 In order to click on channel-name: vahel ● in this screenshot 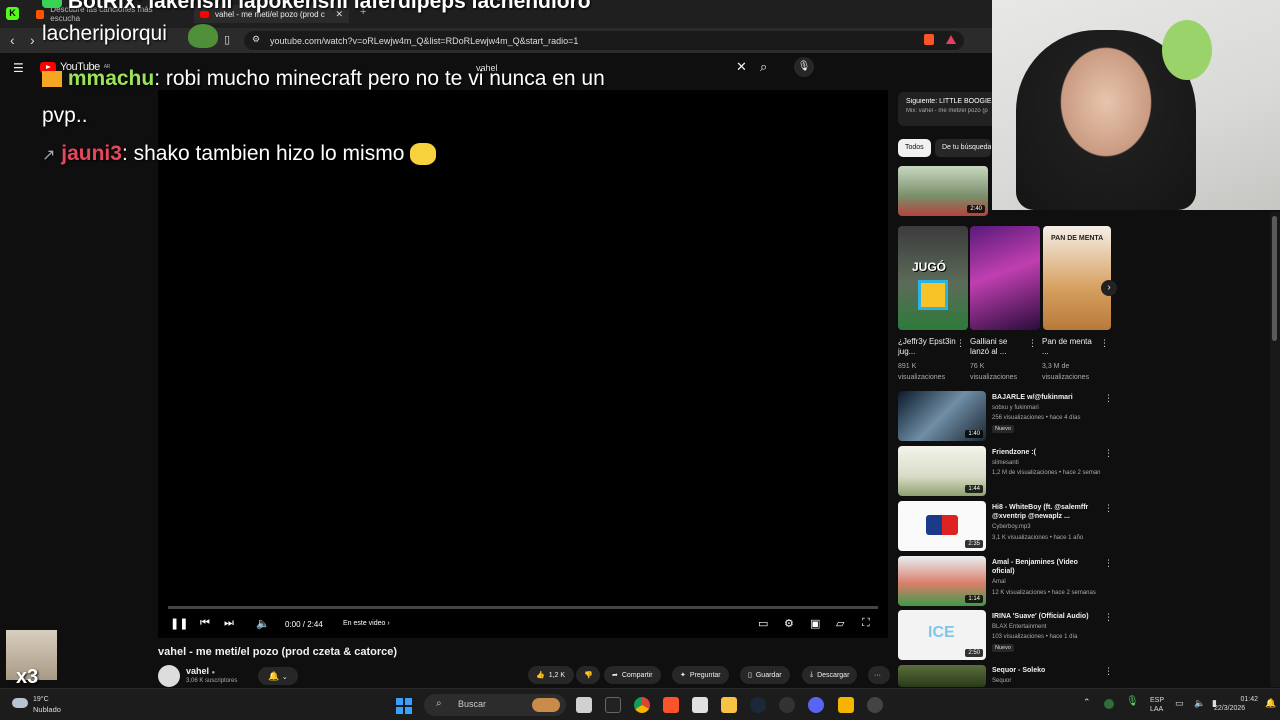, I will do `click(200, 671)`.